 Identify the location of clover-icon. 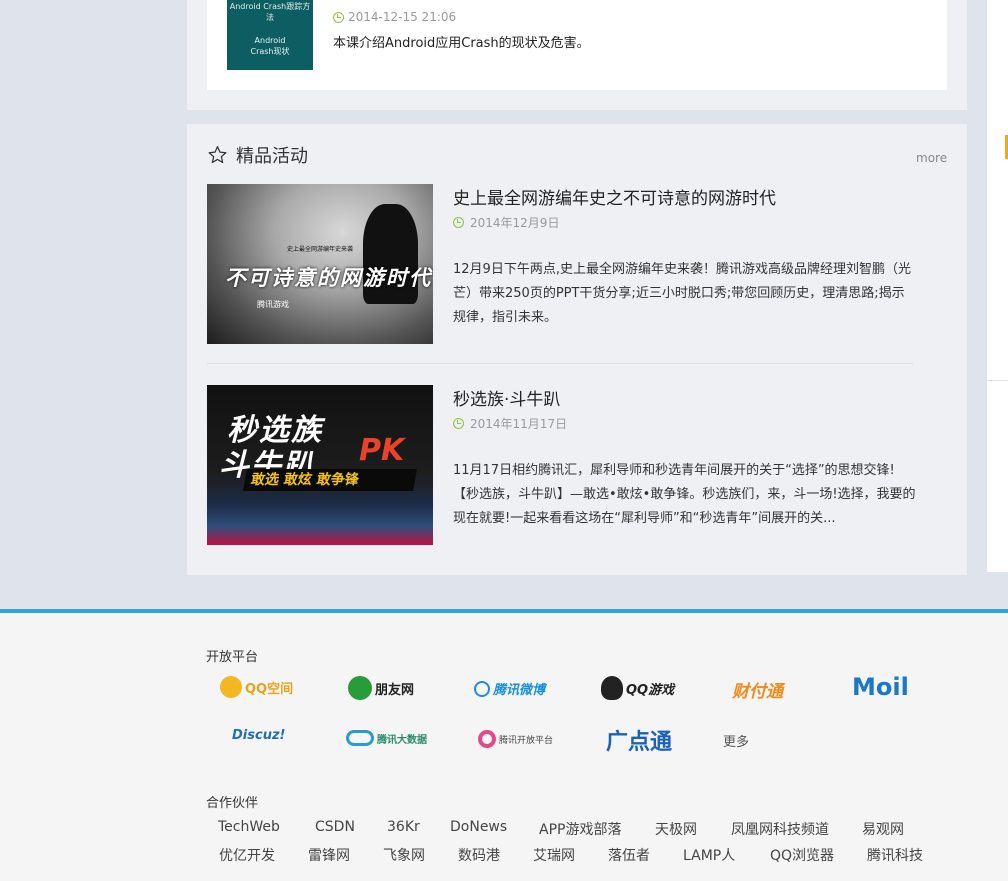
(360, 688).